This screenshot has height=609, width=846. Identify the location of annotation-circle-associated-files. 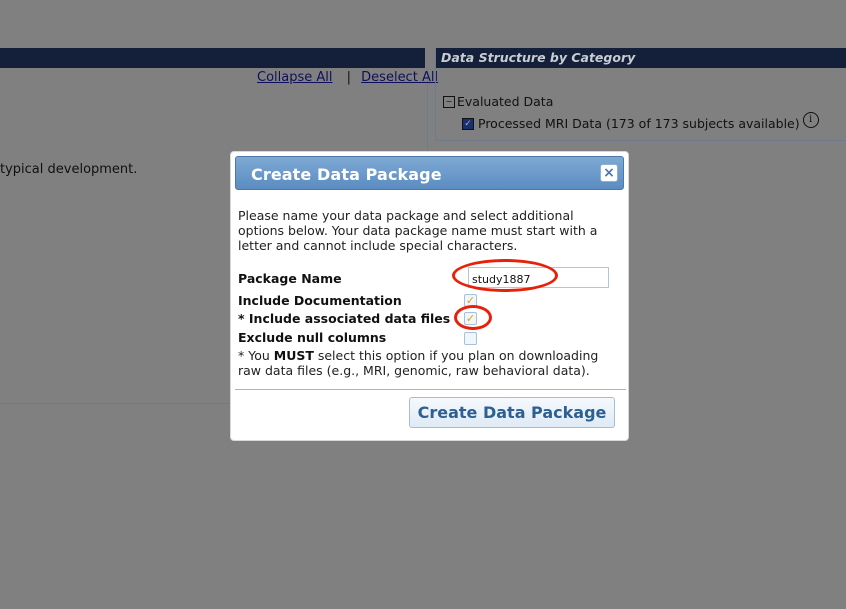
(473, 317).